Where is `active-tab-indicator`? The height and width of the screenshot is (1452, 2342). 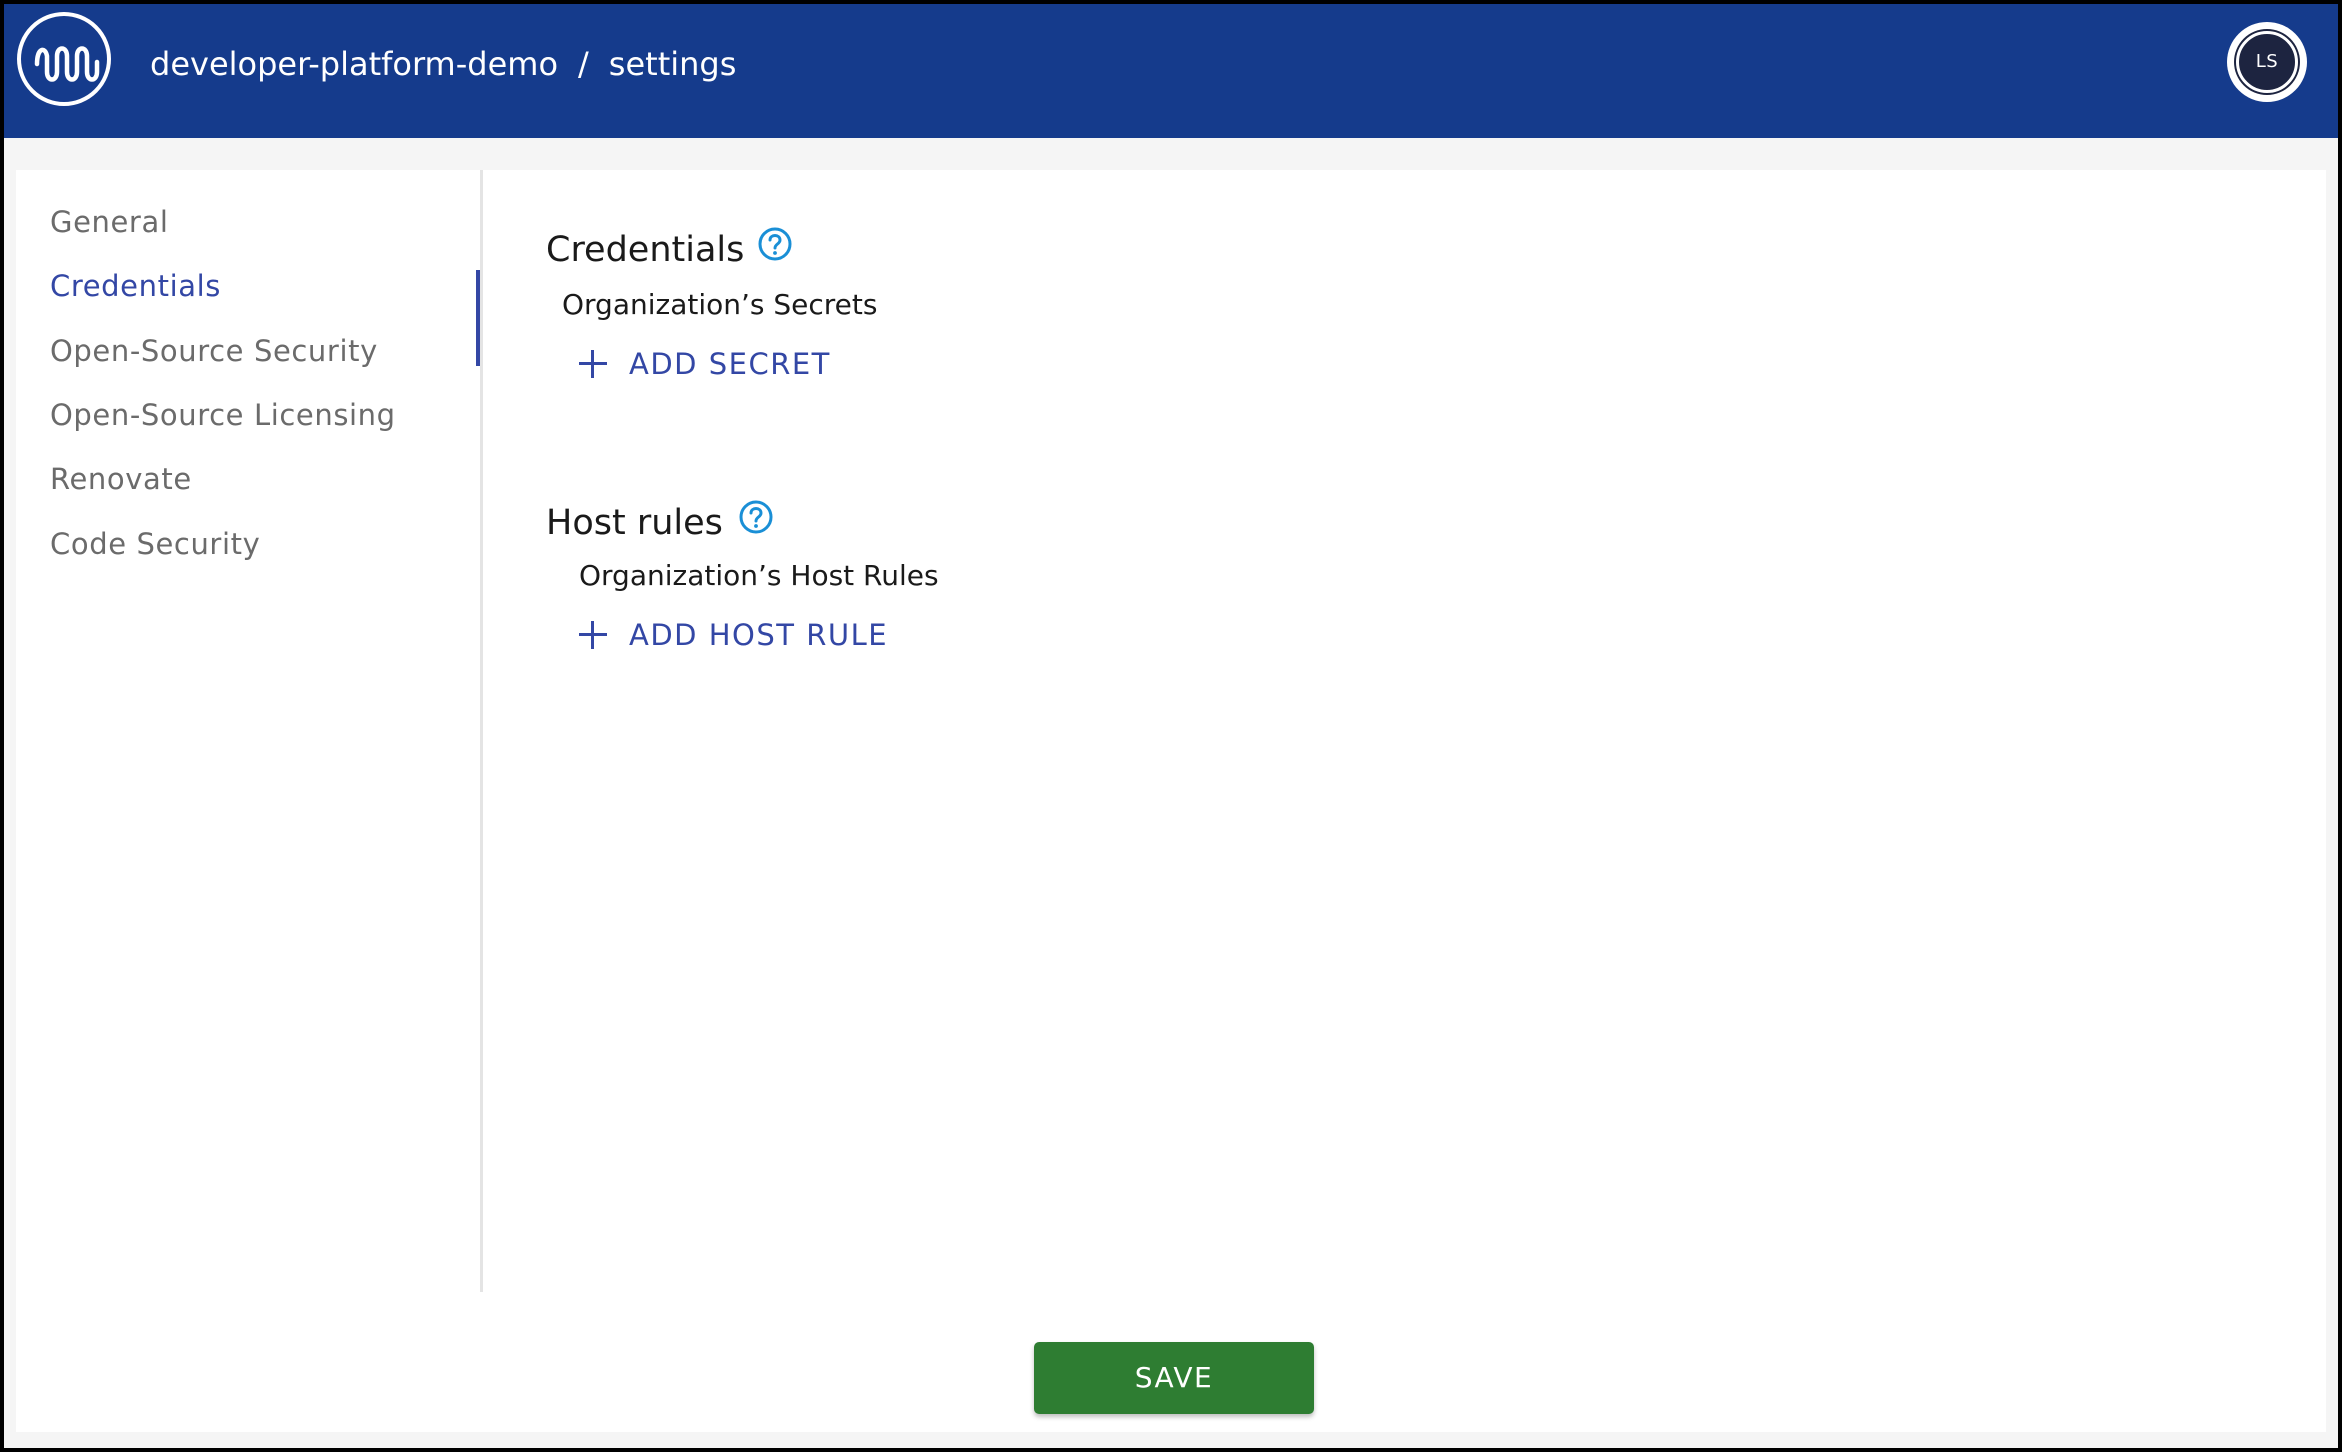 active-tab-indicator is located at coordinates (478, 318).